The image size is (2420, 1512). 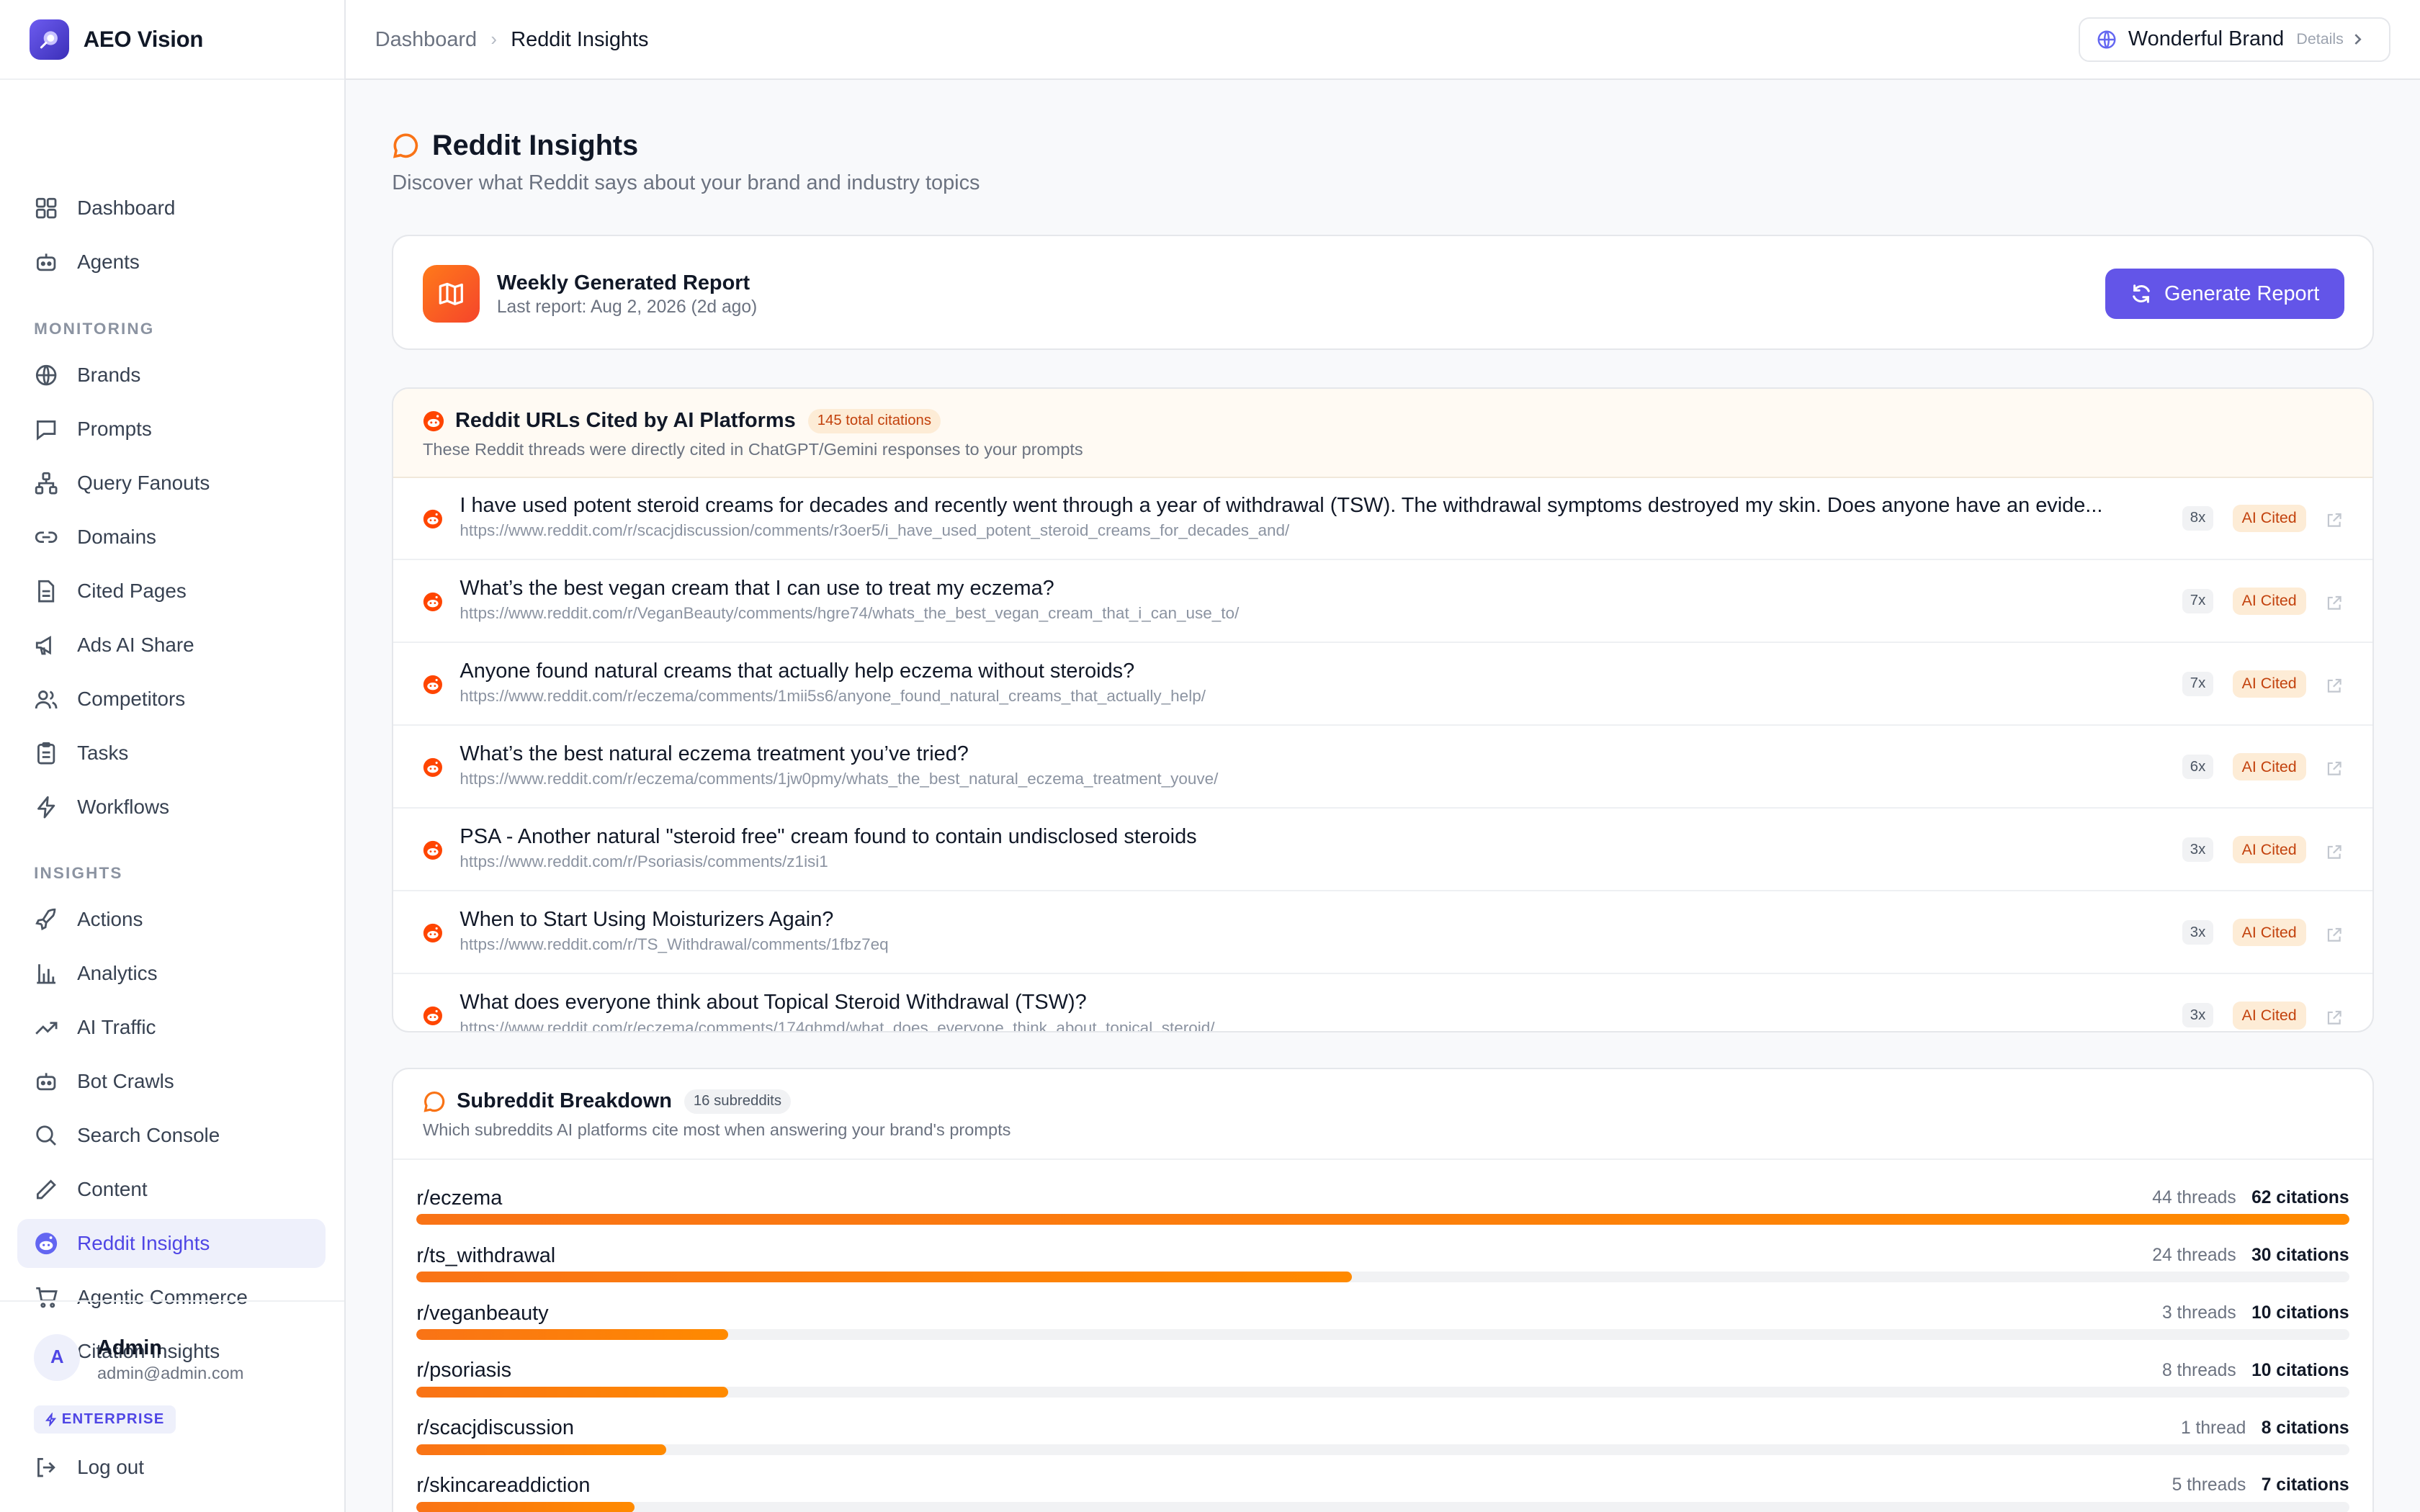 I want to click on sidebar-item-ads-ai-share: Ads AI Share, so click(x=171, y=645).